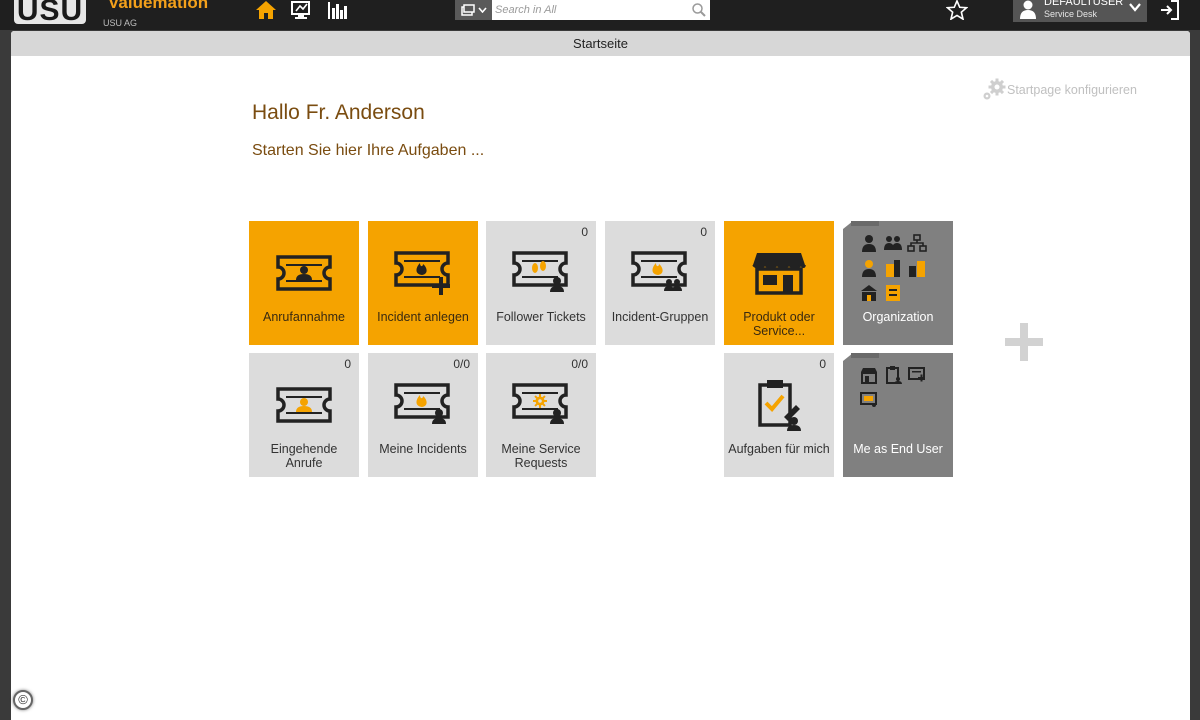 This screenshot has width=1200, height=720. What do you see at coordinates (660, 273) in the screenshot?
I see `ticket-fire-group-icon` at bounding box center [660, 273].